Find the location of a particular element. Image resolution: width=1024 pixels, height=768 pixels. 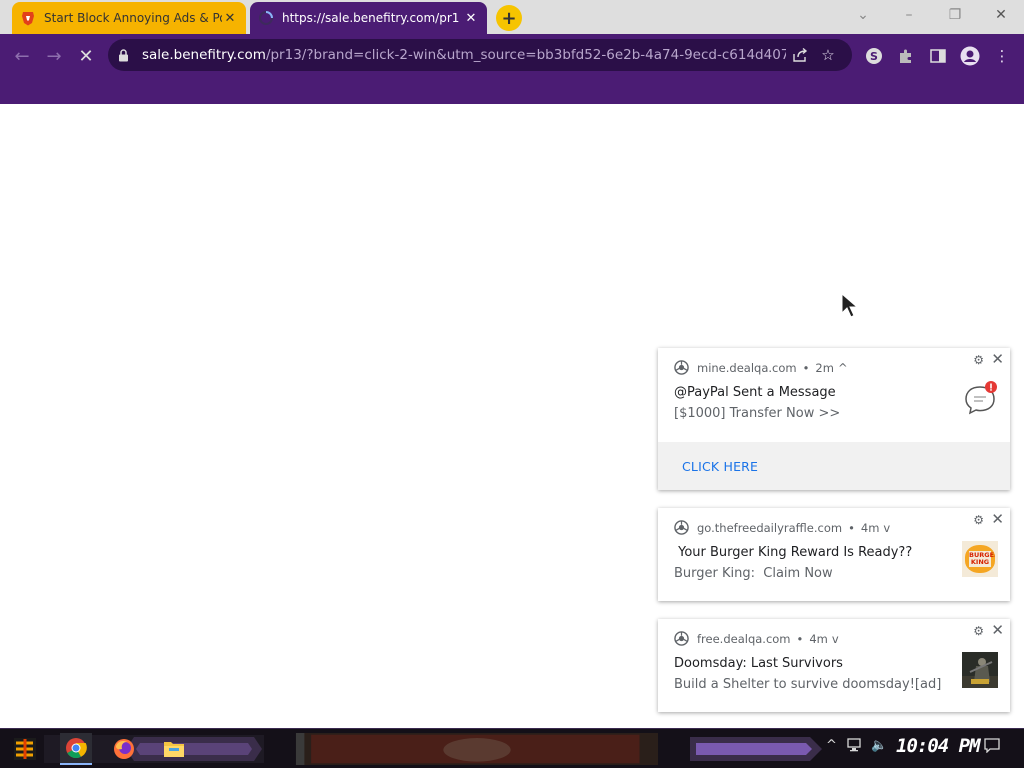

burger-king-logo-text: BURGER KING is located at coordinates (982, 559).